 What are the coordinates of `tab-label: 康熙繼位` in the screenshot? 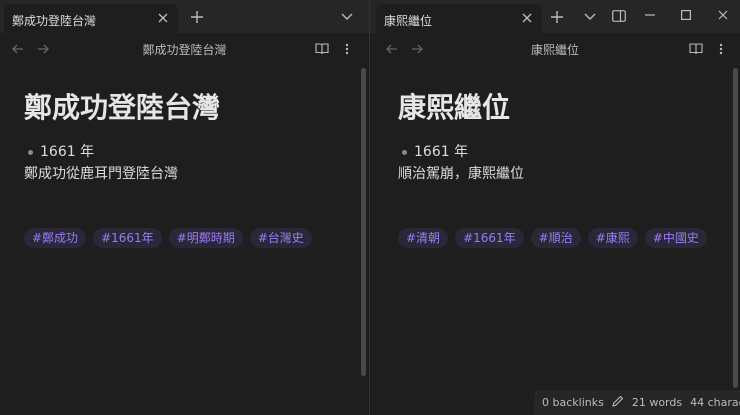 It's located at (408, 21).